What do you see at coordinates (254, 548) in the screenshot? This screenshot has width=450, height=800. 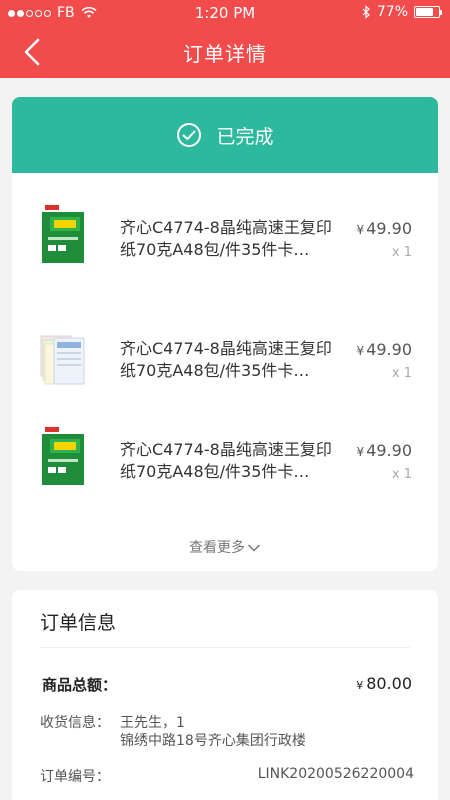 I see `chevron-down-icon` at bounding box center [254, 548].